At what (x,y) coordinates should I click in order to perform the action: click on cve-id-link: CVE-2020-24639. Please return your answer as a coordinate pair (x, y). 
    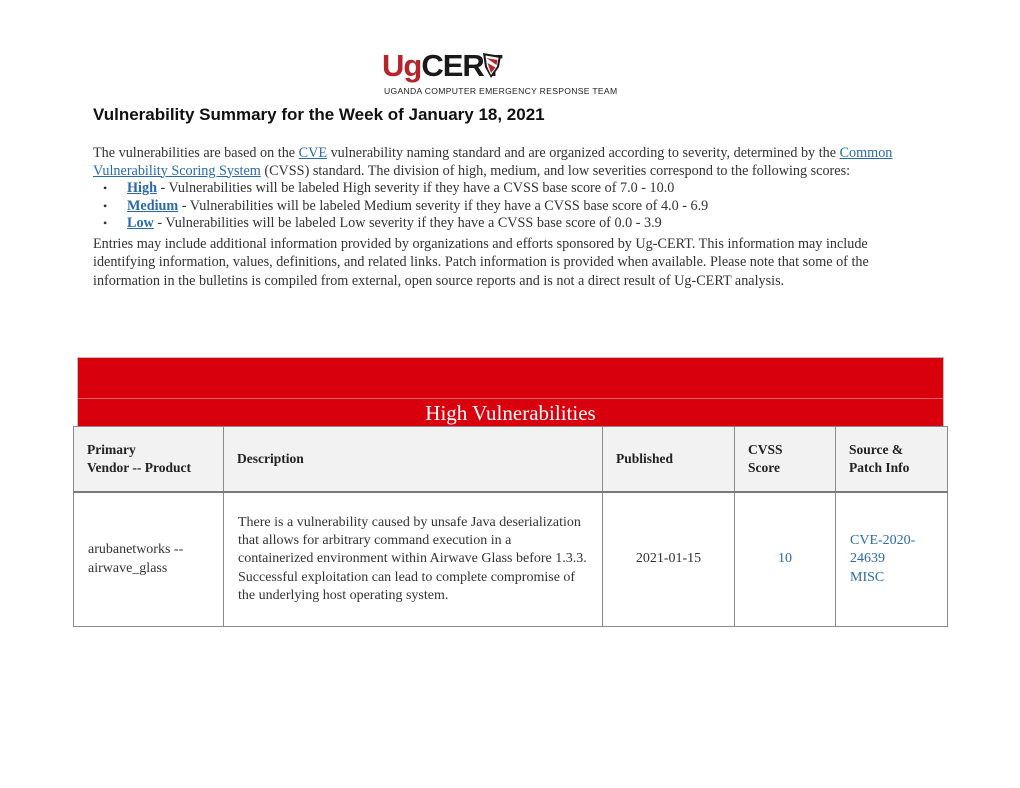
    Looking at the image, I should click on (886, 550).